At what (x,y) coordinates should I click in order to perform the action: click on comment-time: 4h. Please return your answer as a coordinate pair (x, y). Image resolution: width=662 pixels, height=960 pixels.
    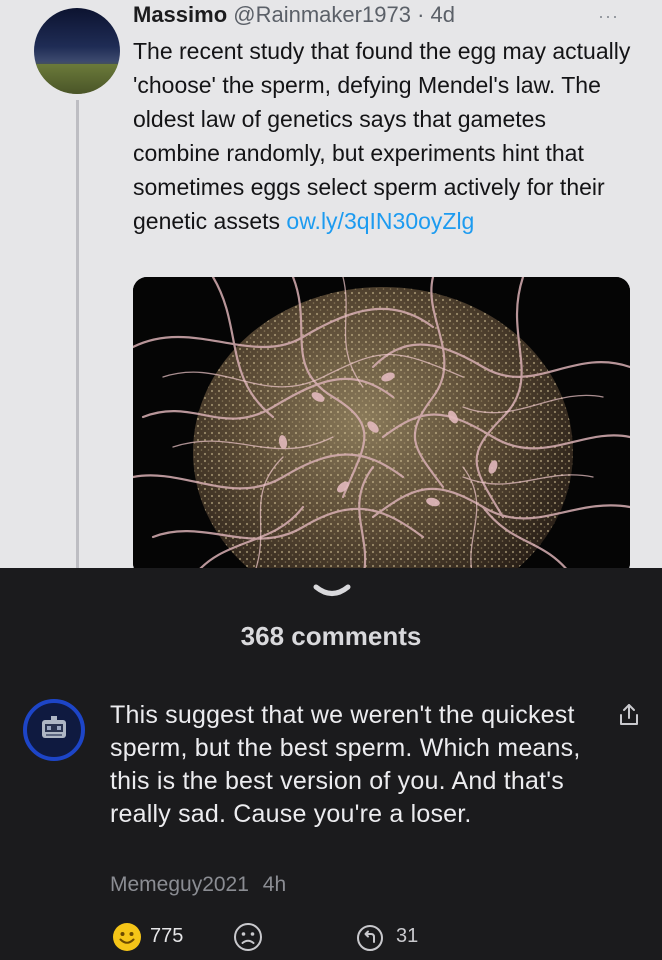
    Looking at the image, I should click on (274, 884).